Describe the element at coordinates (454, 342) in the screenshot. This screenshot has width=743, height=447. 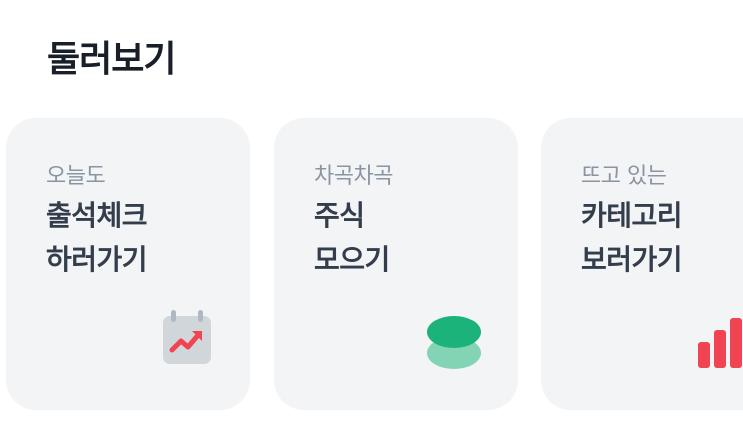
I see `coin-stack-icon` at that location.